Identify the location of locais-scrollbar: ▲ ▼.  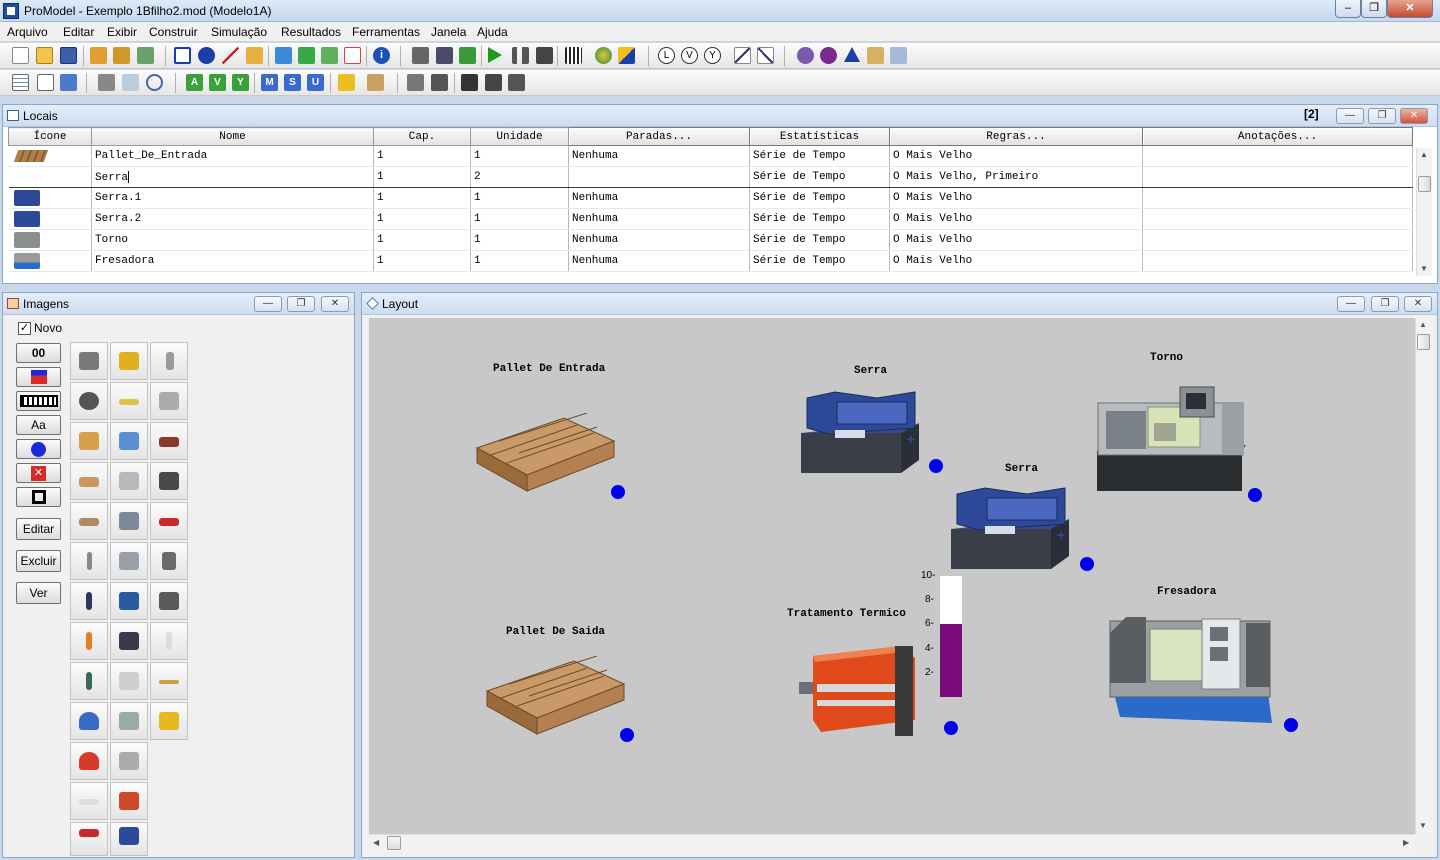
(1424, 212).